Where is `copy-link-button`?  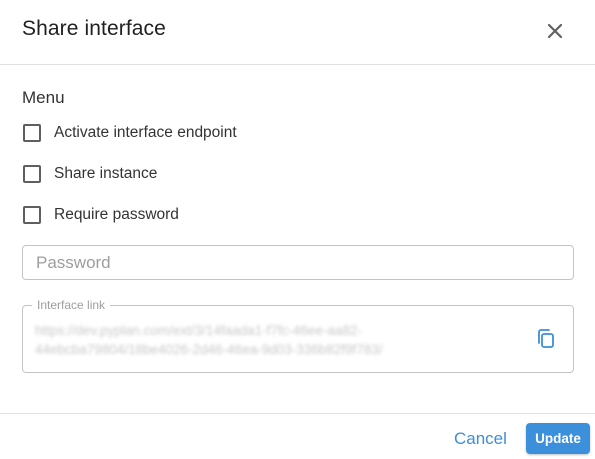
copy-link-button is located at coordinates (546, 339).